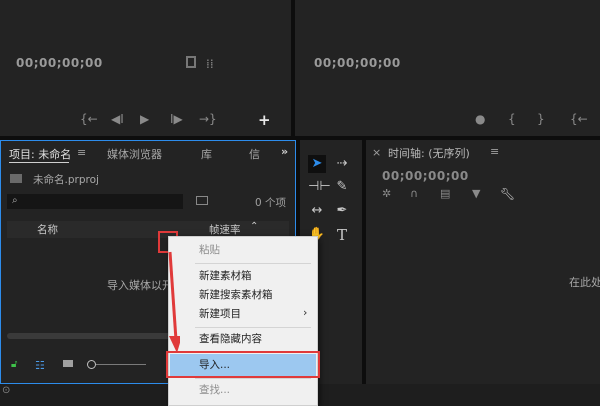 The height and width of the screenshot is (406, 600). Describe the element at coordinates (254, 226) in the screenshot. I see `sort-chevron-icon: ⌃` at that location.